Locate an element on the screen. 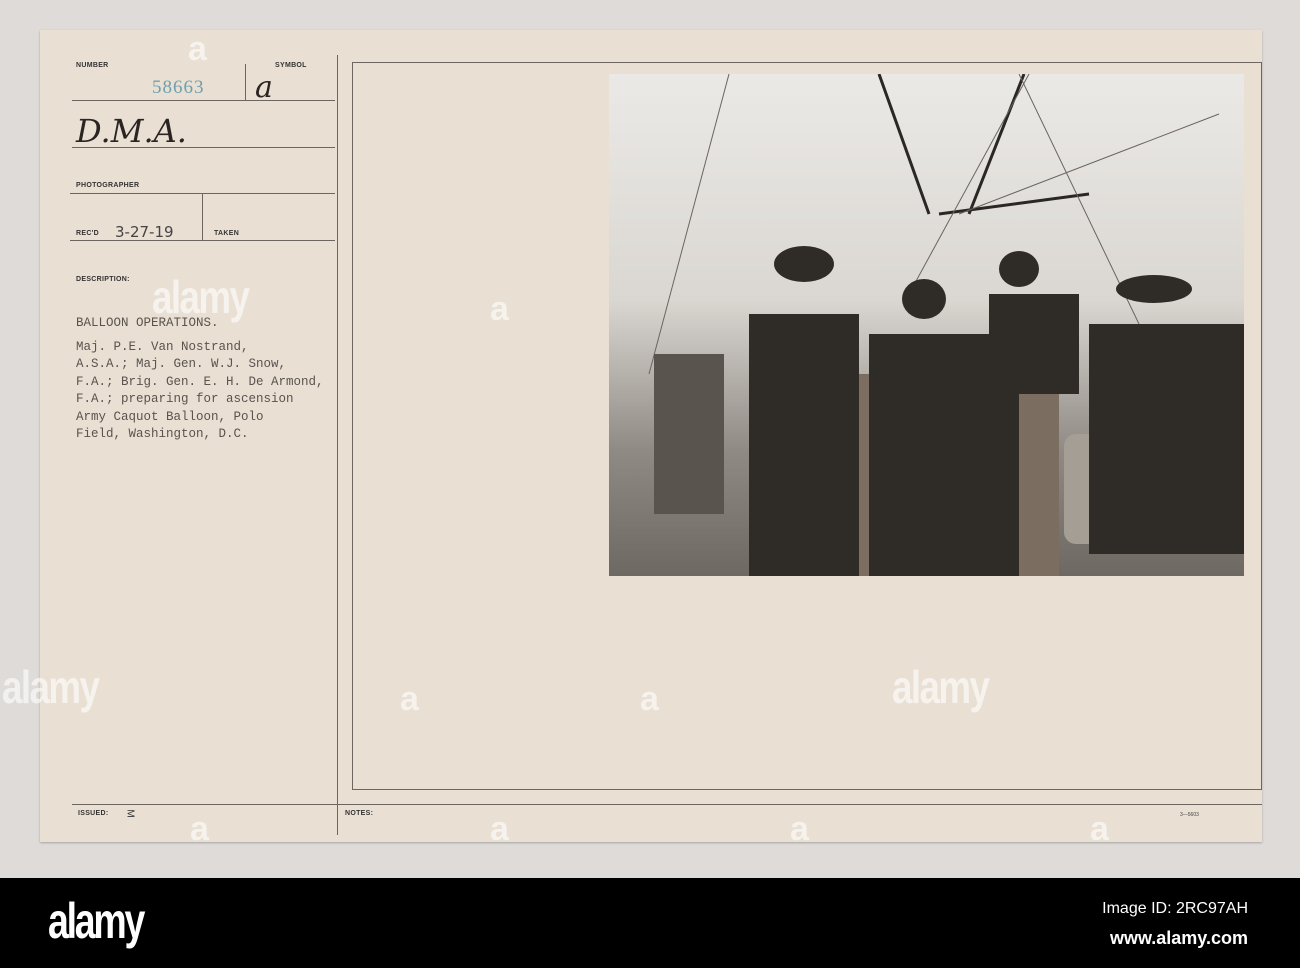  image-id: Image ID: 2RC97AH is located at coordinates (1175, 908).